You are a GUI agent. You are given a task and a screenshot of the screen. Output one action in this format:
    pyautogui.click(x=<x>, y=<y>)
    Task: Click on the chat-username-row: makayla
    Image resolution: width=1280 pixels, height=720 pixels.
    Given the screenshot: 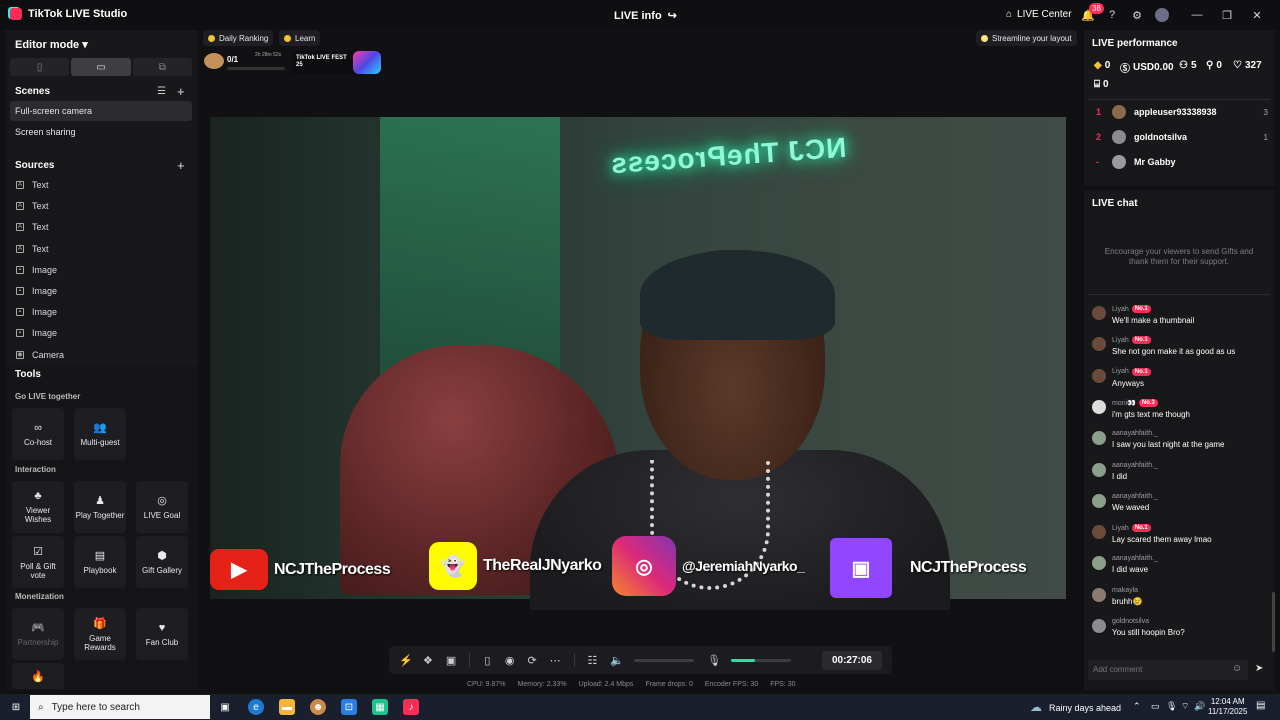 What is the action you would take?
    pyautogui.click(x=1127, y=590)
    